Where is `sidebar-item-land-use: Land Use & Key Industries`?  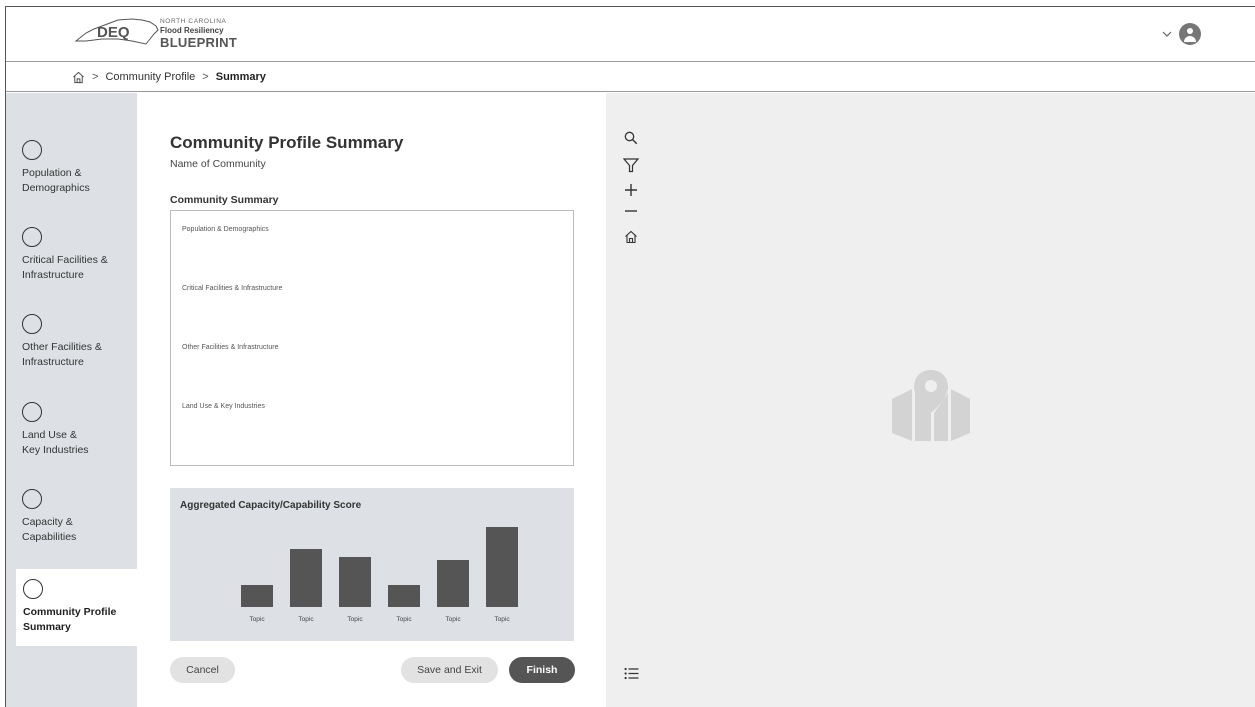 sidebar-item-land-use: Land Use & Key Industries is located at coordinates (71, 430).